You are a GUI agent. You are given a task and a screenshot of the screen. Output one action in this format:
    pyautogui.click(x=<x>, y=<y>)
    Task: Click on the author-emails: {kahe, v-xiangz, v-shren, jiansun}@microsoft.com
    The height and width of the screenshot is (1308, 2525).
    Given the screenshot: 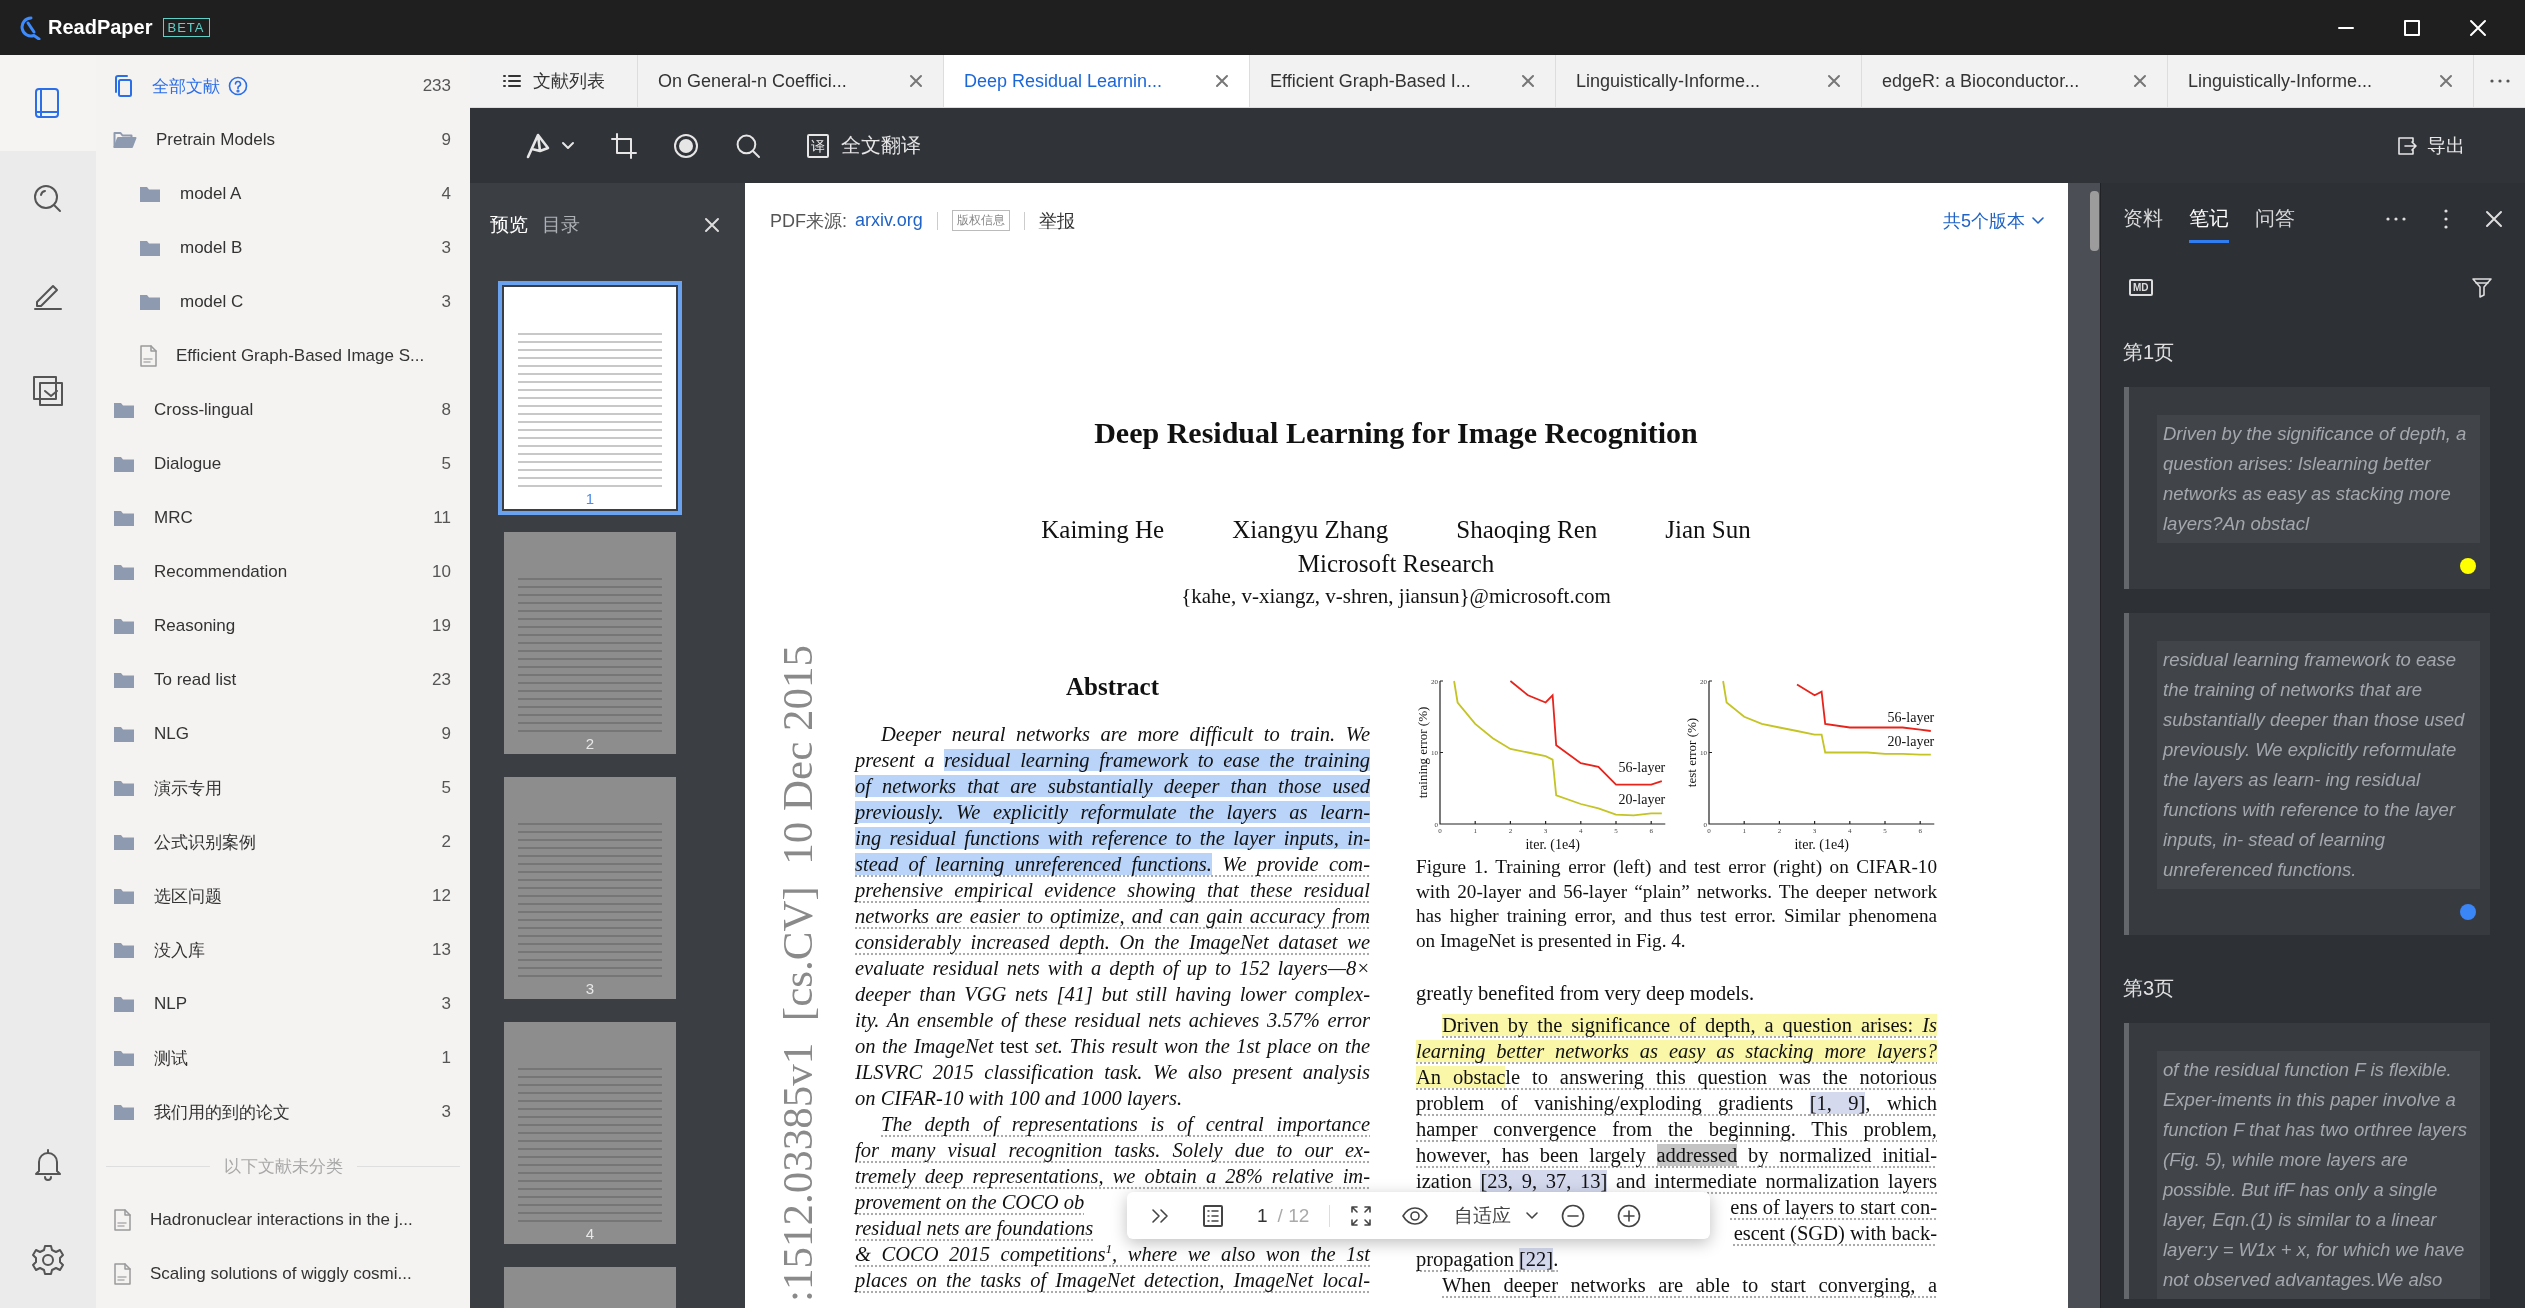 What is the action you would take?
    pyautogui.click(x=1396, y=596)
    